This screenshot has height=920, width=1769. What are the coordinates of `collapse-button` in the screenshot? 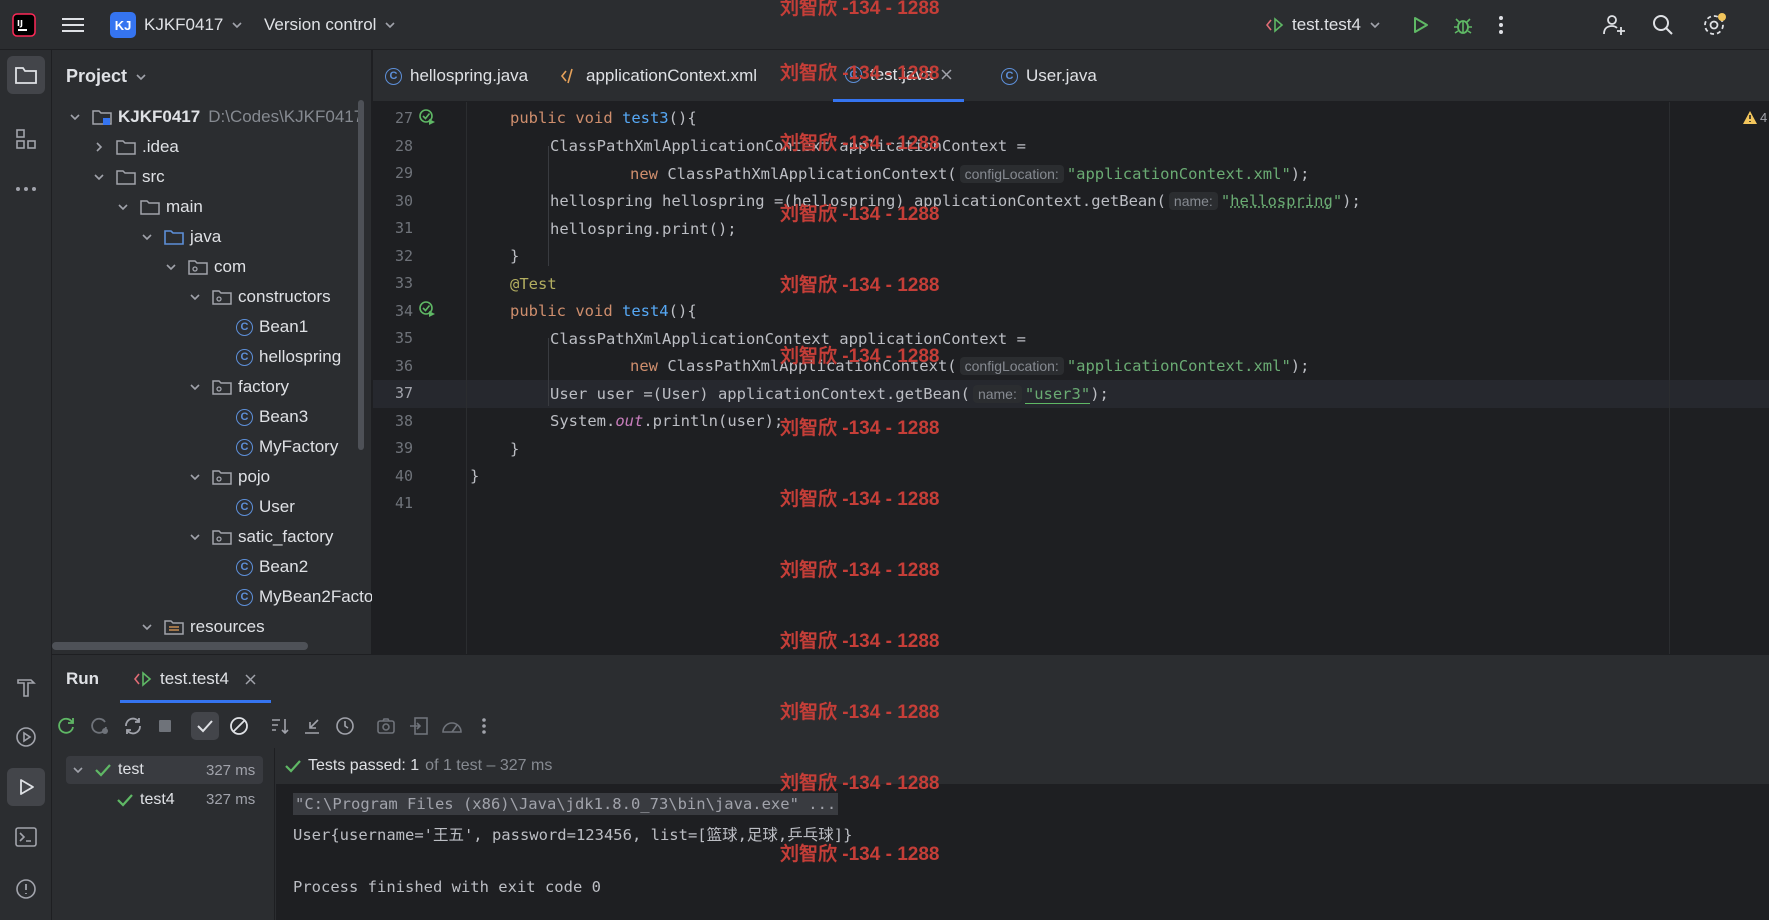 It's located at (312, 726).